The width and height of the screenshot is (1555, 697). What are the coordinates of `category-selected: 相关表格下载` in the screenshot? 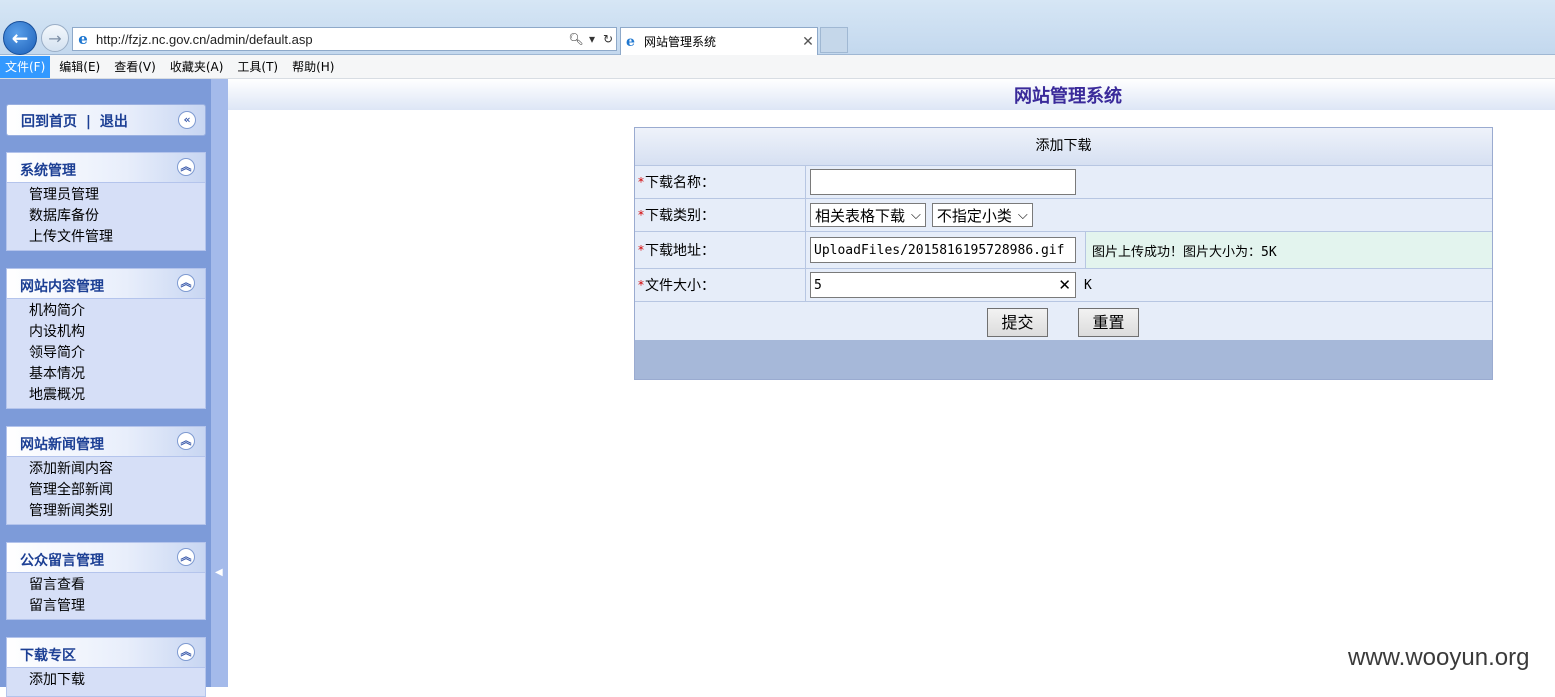 It's located at (860, 215).